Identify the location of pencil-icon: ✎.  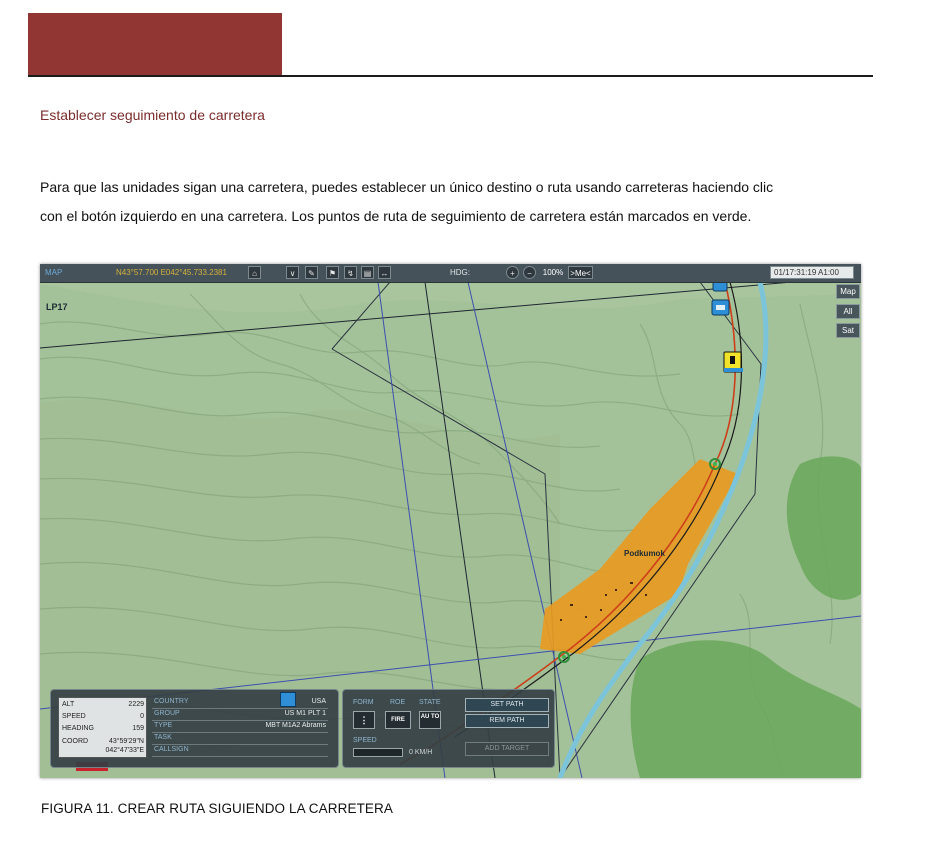
(311, 272).